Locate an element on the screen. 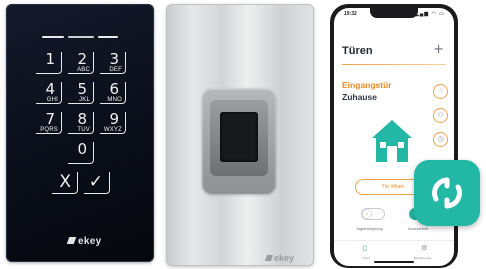 This screenshot has width=486, height=269. day-unlock-label: Tageentriegelung is located at coordinates (369, 229).